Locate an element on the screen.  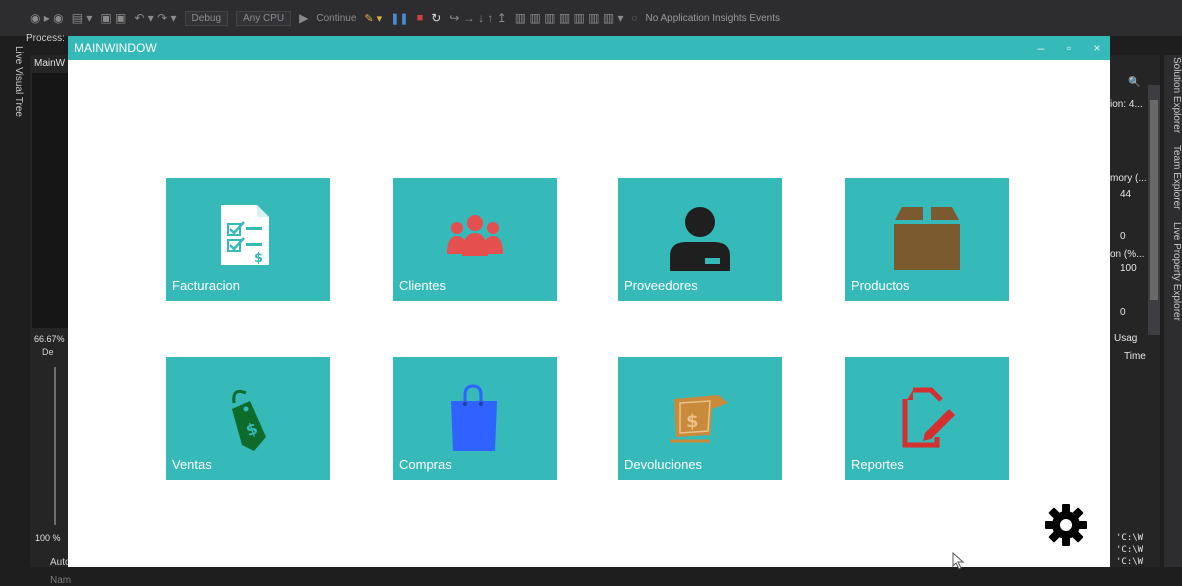
tile-facturacion: $ Facturacion is located at coordinates (248, 239).